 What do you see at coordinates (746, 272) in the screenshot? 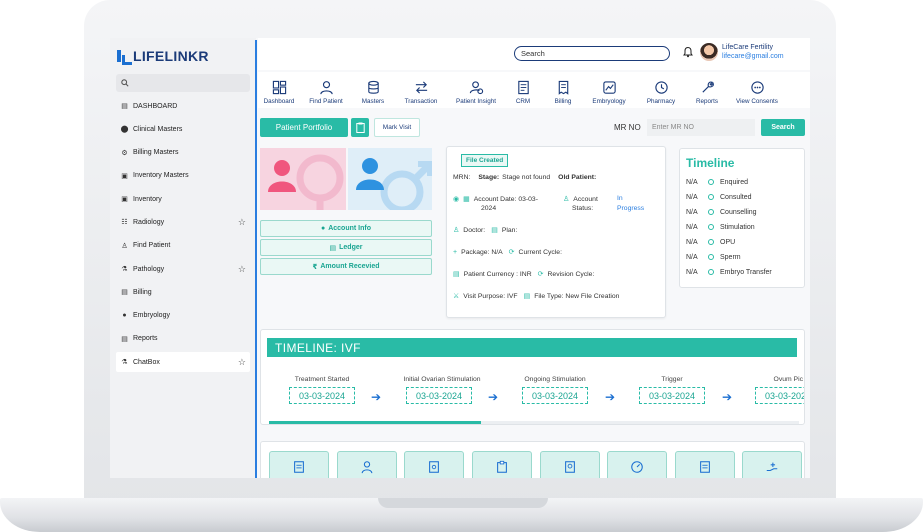
I see `timeline-label: Embryo Transfer` at bounding box center [746, 272].